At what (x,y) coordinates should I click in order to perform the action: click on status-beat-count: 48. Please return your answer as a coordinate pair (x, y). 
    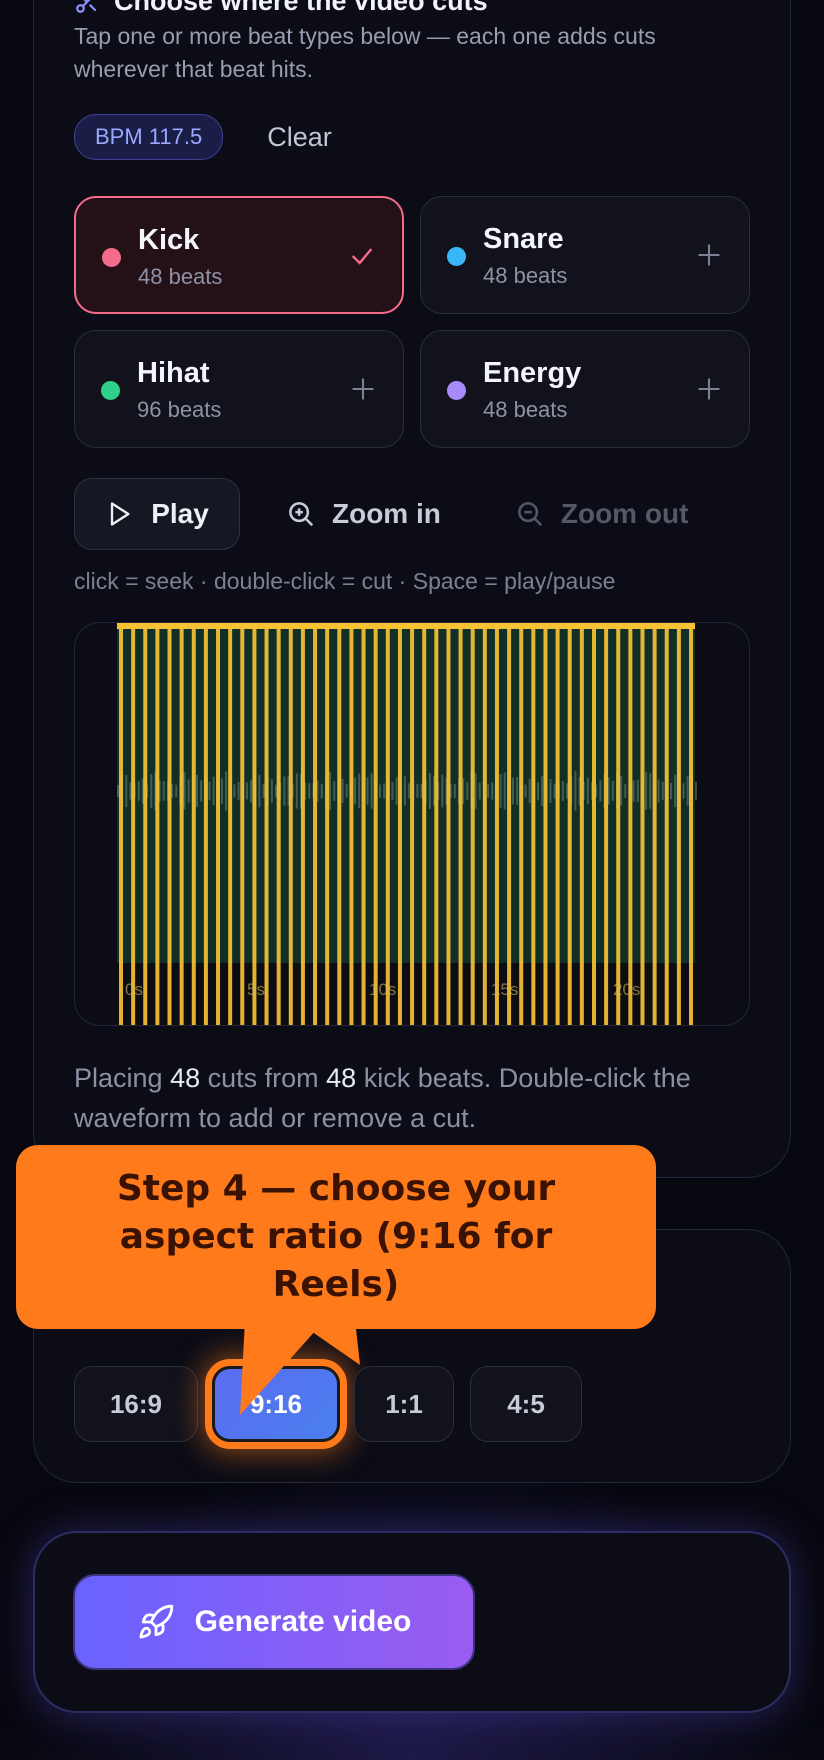
    Looking at the image, I should click on (341, 1078).